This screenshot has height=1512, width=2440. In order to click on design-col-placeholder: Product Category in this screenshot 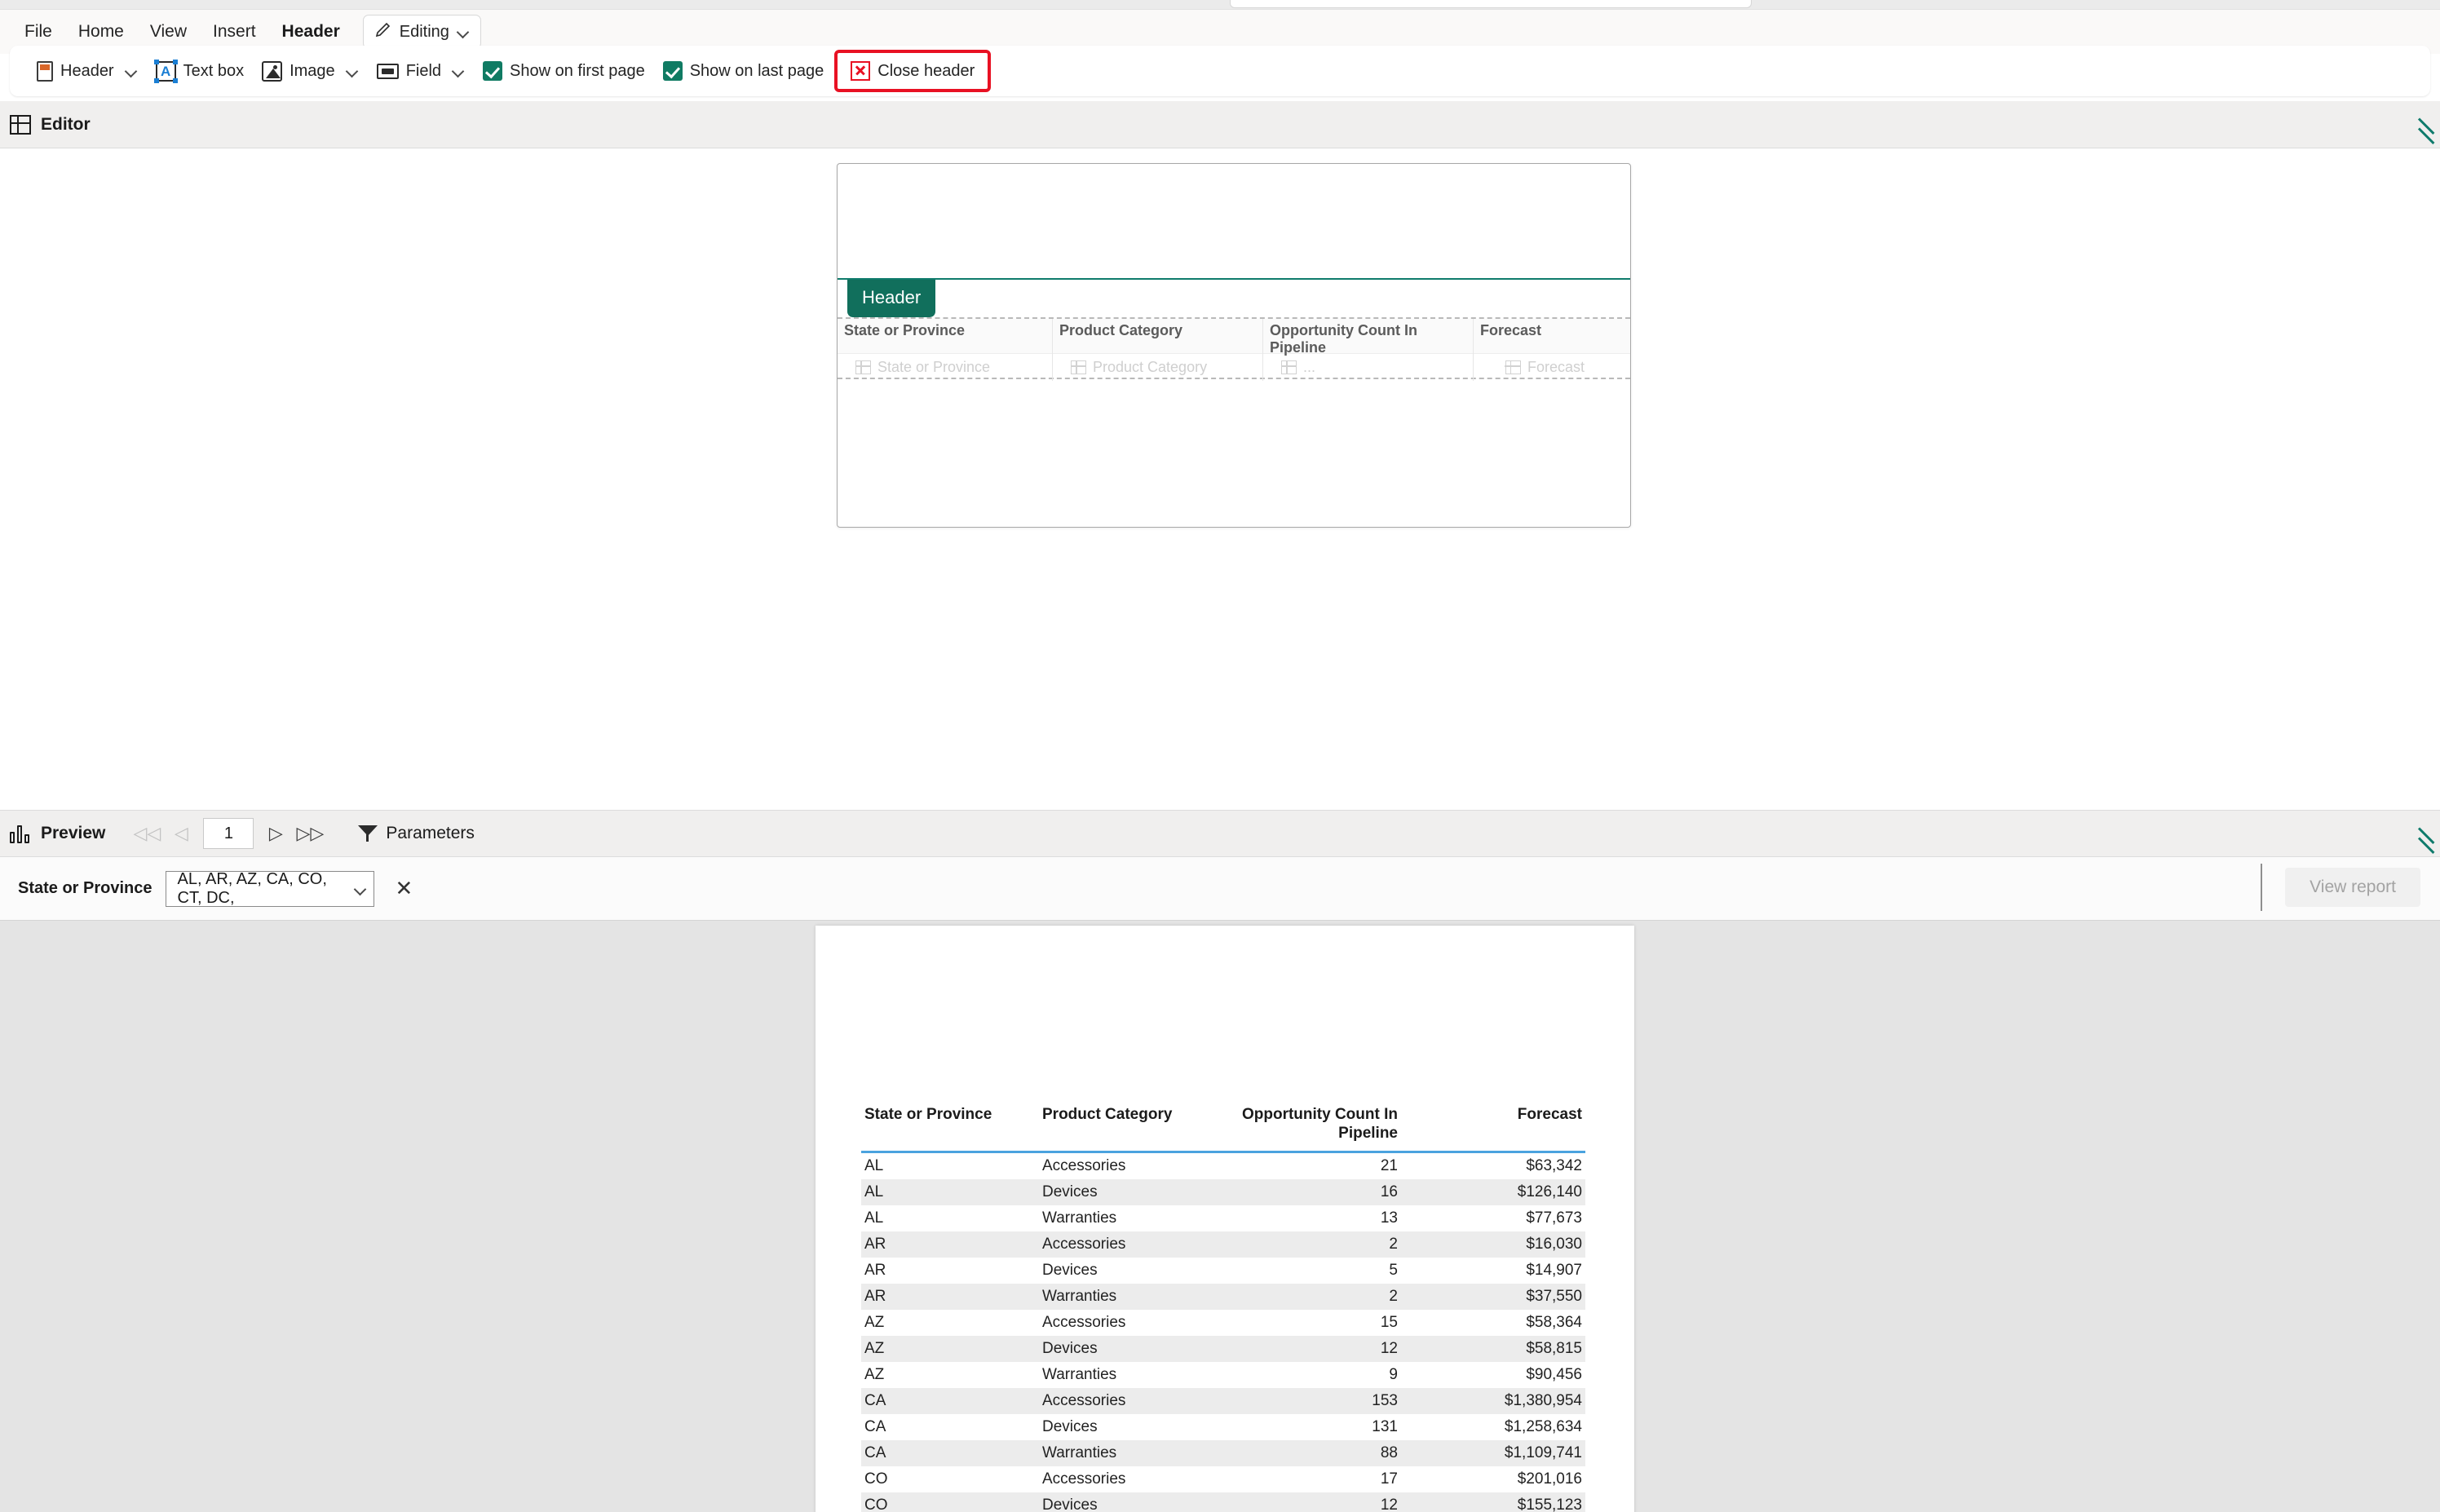, I will do `click(1157, 368)`.